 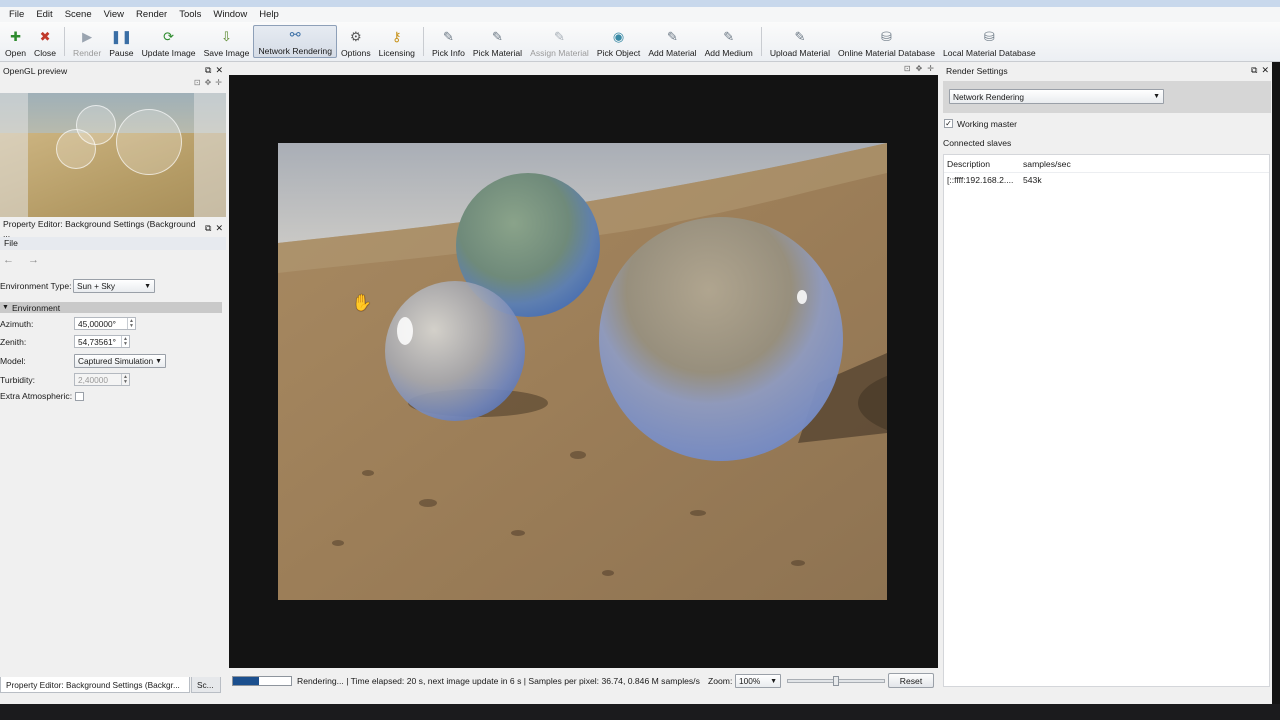 What do you see at coordinates (583, 68) in the screenshot?
I see `viewport-toolbar: ⊡ ✥ ✛` at bounding box center [583, 68].